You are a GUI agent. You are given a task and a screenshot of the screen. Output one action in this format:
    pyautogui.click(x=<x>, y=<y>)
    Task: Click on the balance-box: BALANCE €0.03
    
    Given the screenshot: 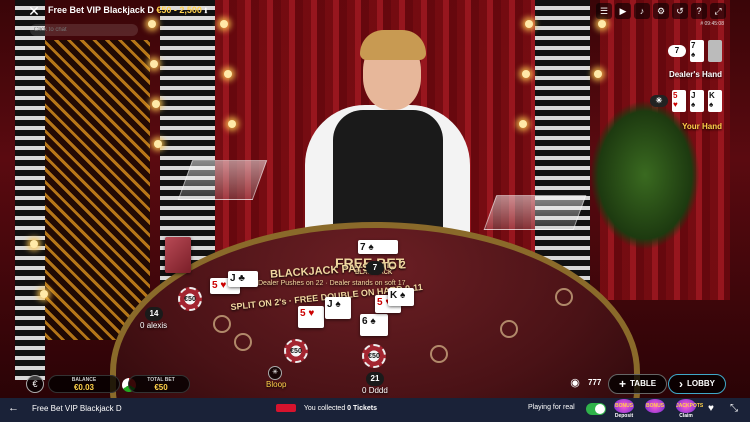 What is the action you would take?
    pyautogui.click(x=84, y=384)
    